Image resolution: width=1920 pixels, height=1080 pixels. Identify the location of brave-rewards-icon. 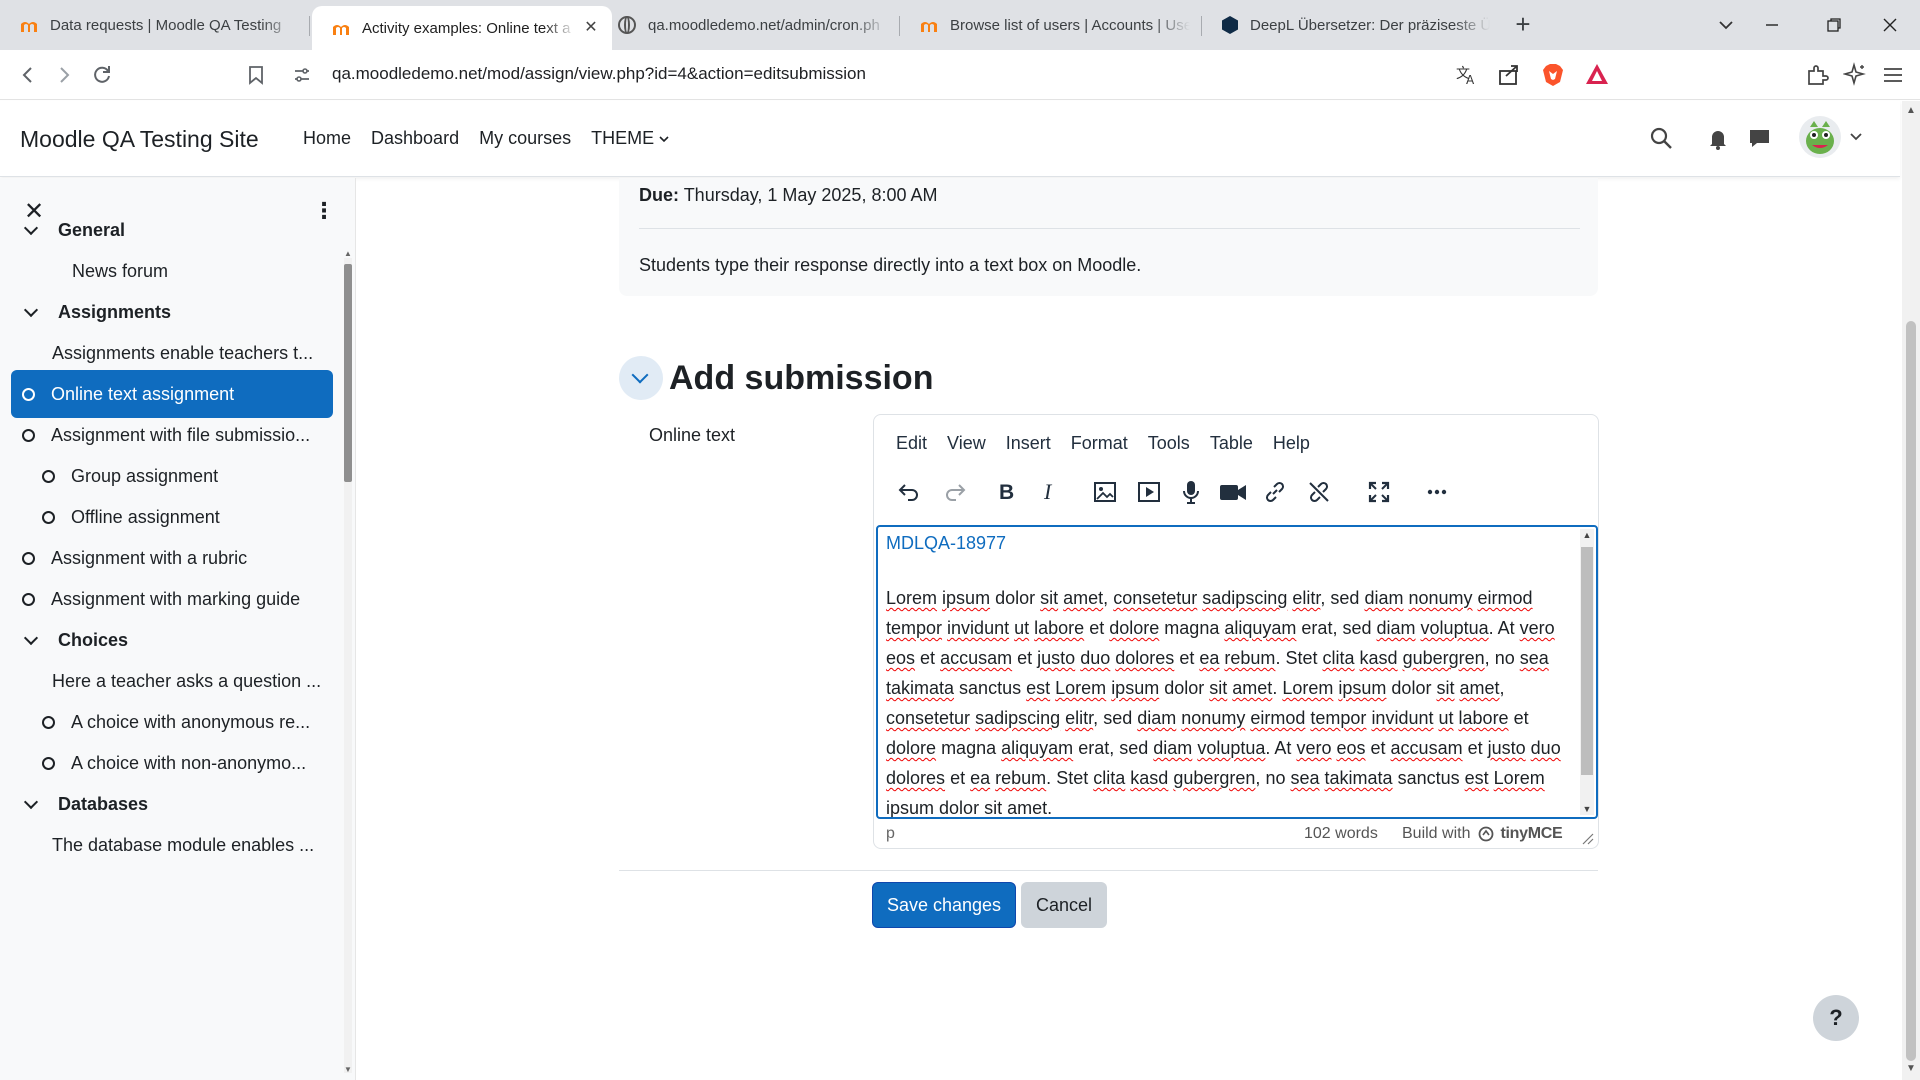
(1597, 75).